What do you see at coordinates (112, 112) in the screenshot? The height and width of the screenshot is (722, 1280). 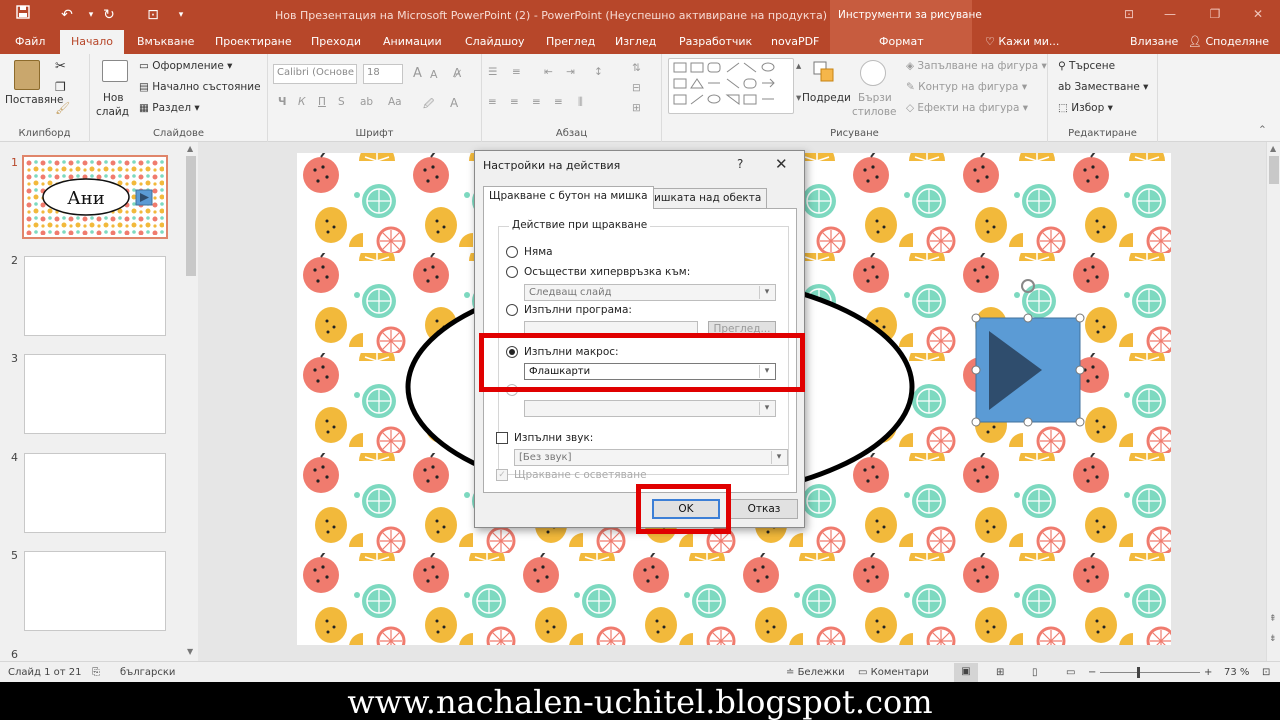 I see `new-slide-label-2: слайд` at bounding box center [112, 112].